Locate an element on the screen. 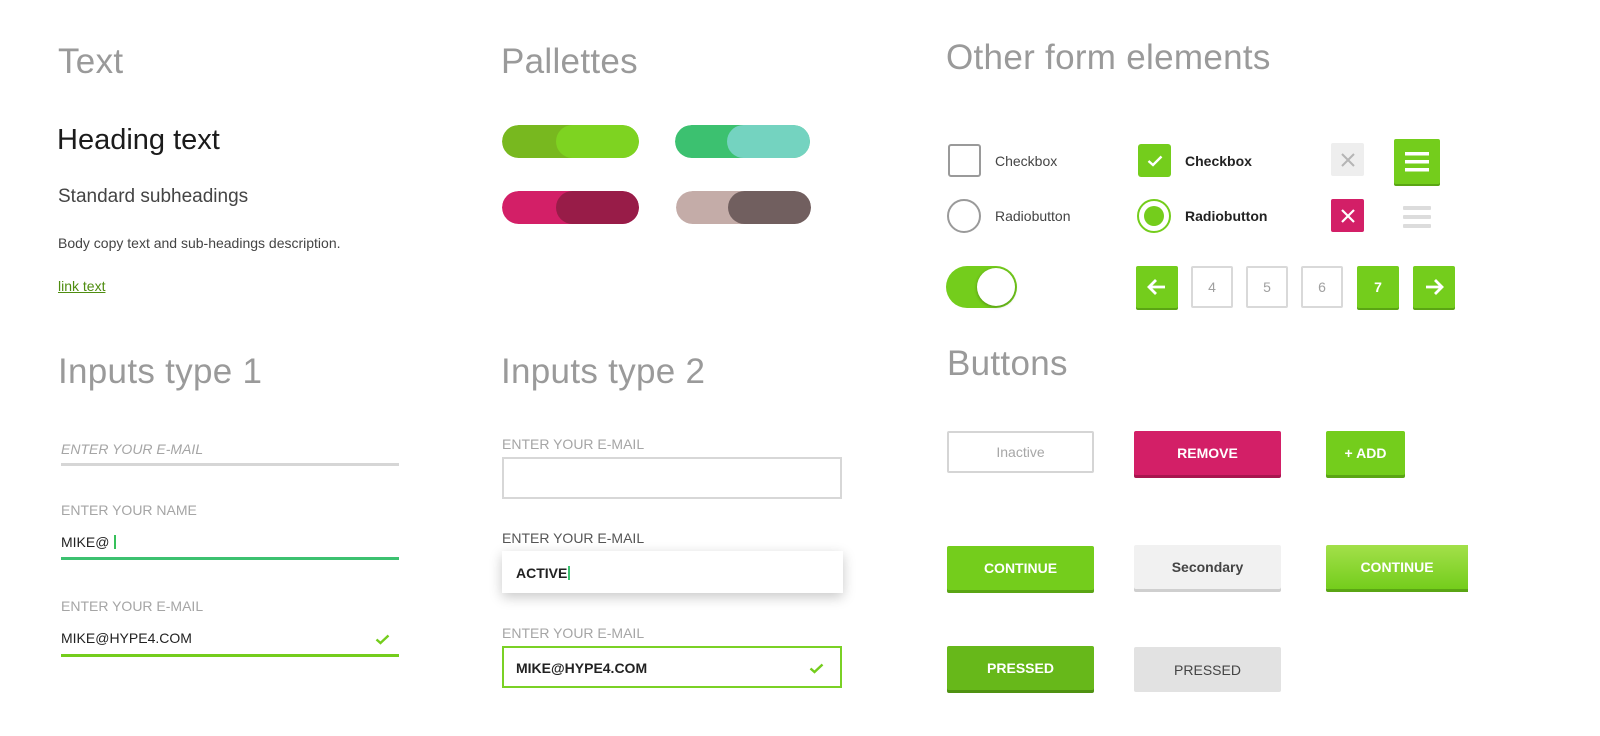 The image size is (1600, 736). palette-swatch-teal is located at coordinates (742, 141).